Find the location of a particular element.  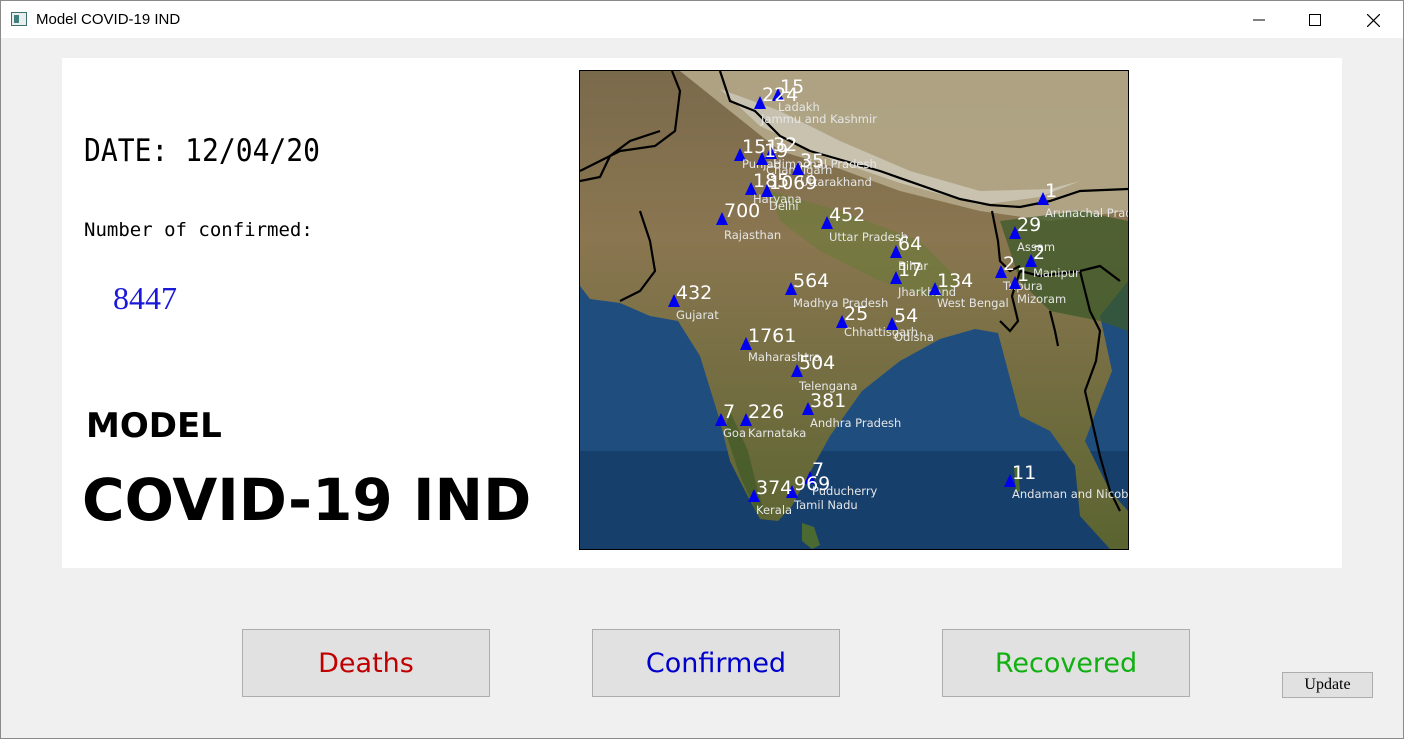

label-madhya-pradesh: Madhya Pradesh is located at coordinates (840, 303).